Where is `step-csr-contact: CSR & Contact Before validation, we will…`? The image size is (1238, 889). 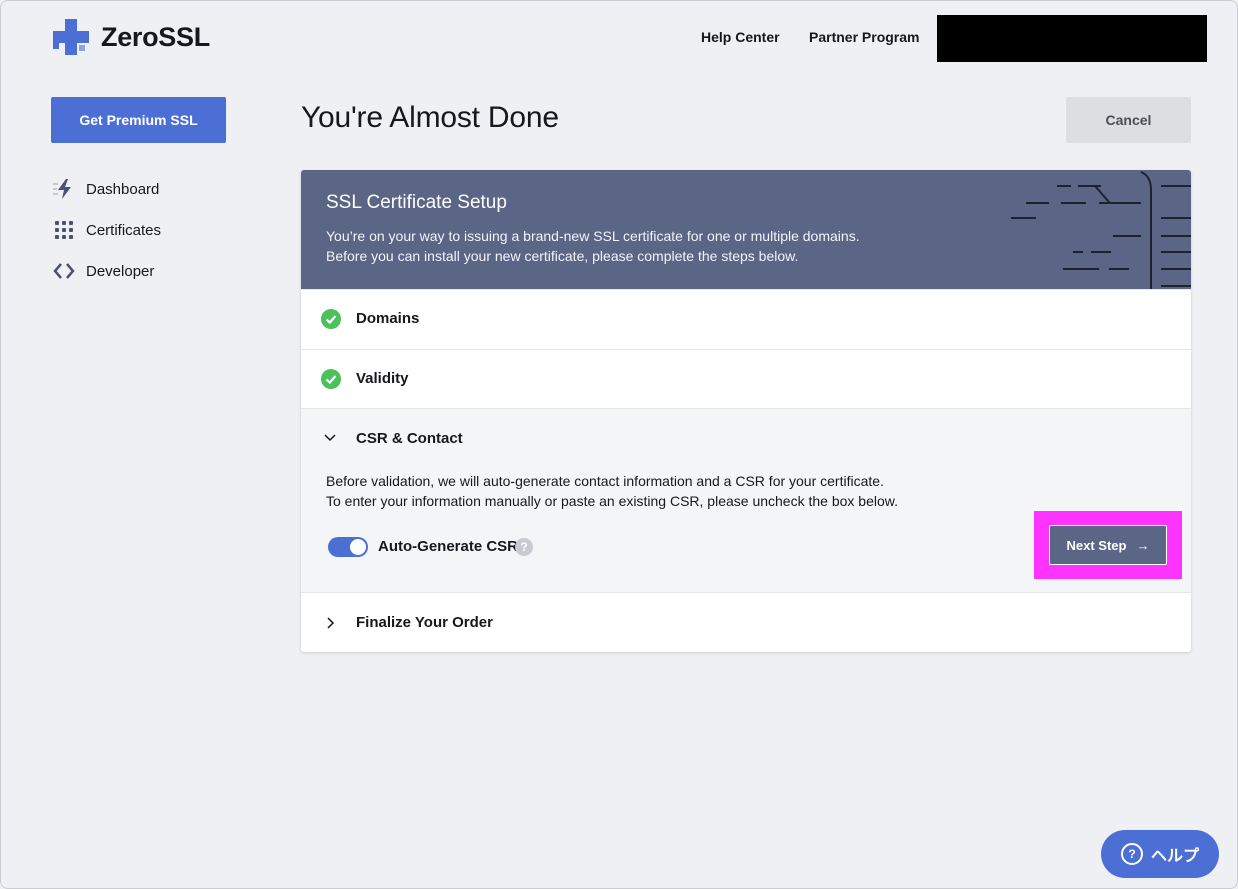
step-csr-contact: CSR & Contact Before validation, we will… is located at coordinates (746, 500).